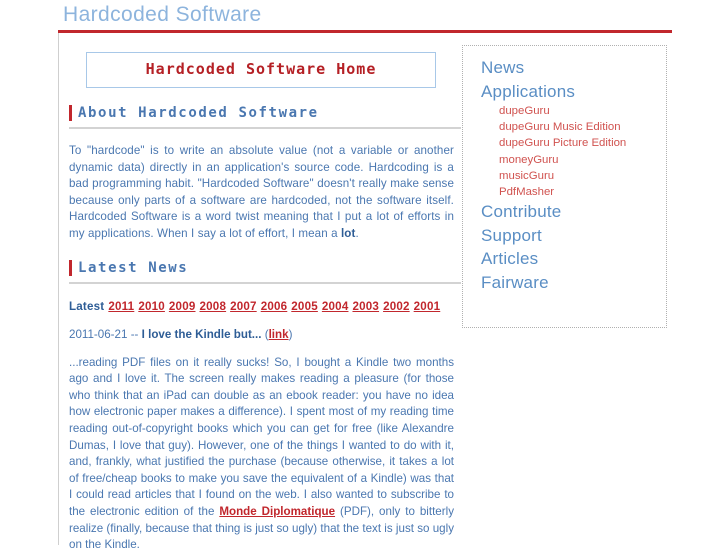 This screenshot has height=554, width=727. Describe the element at coordinates (582, 111) in the screenshot. I see `sidebar-item-dupeguru: dupeGuru` at that location.